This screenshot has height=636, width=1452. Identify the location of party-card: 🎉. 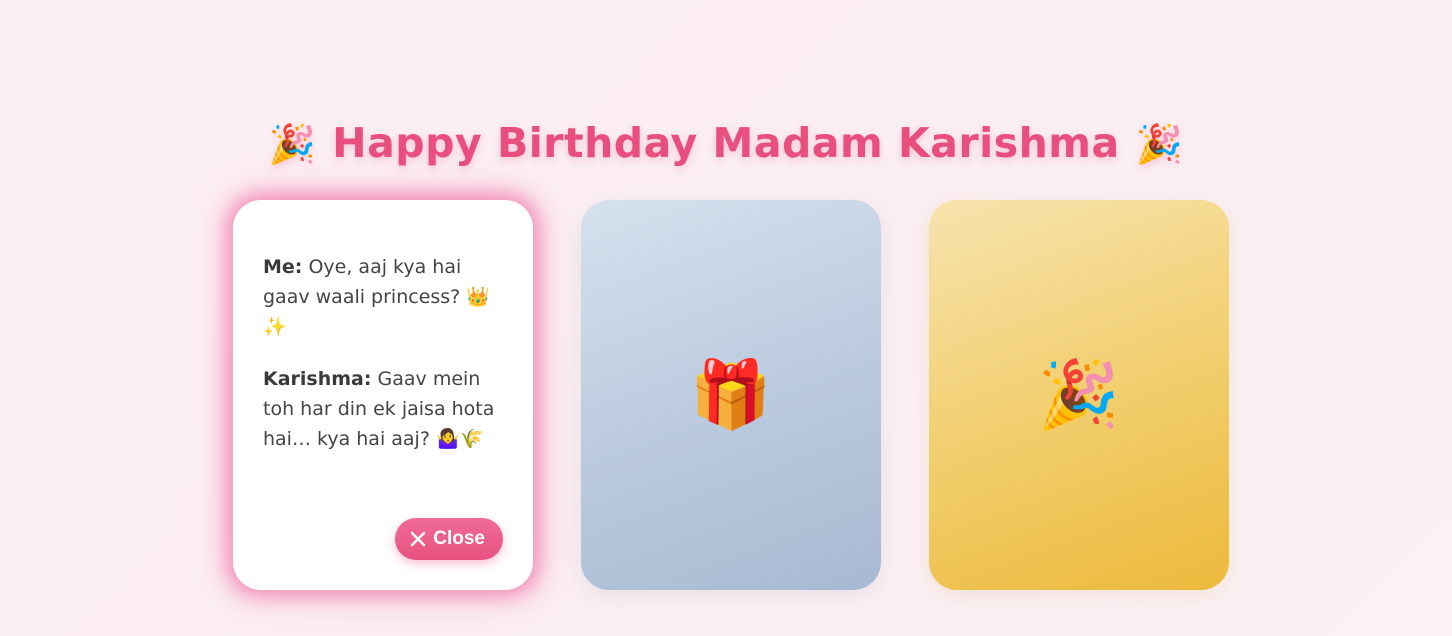
(1079, 395).